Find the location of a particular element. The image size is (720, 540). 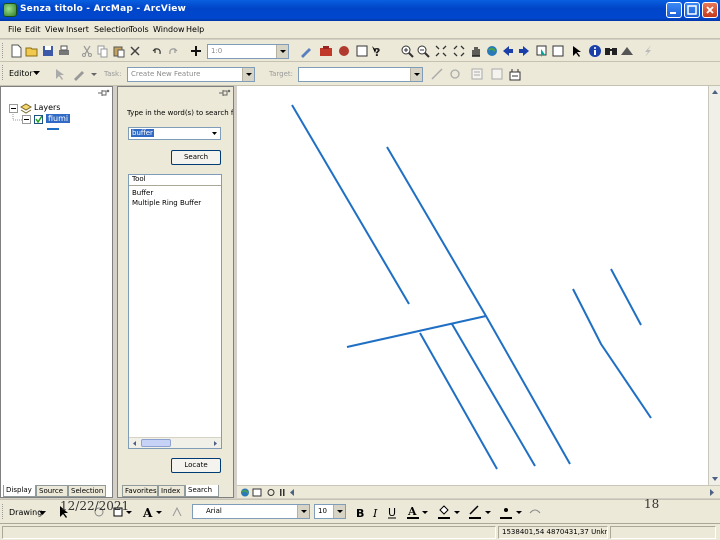

tab-display: Display is located at coordinates (19, 491).